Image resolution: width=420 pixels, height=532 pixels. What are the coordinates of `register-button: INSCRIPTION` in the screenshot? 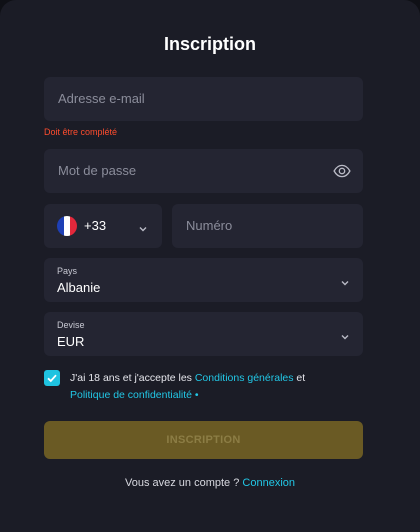 It's located at (203, 440).